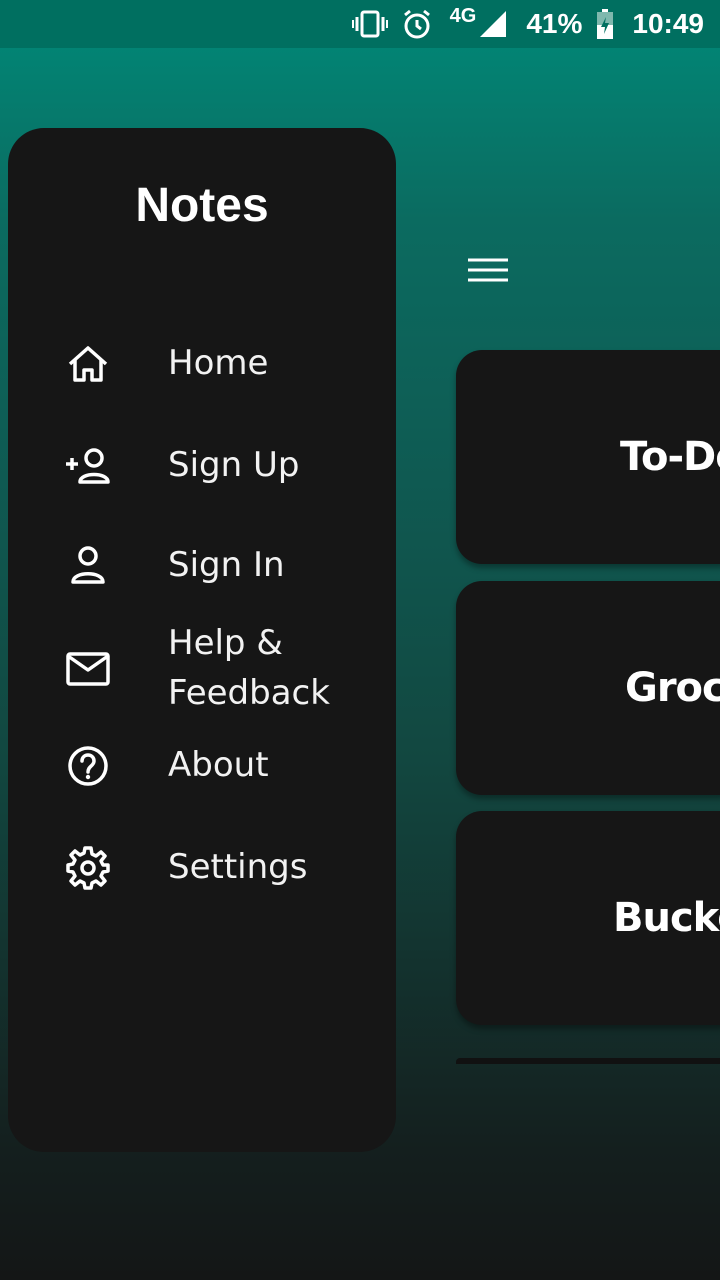 The height and width of the screenshot is (1280, 720). What do you see at coordinates (234, 465) in the screenshot?
I see `nav-item-label: Sign Up` at bounding box center [234, 465].